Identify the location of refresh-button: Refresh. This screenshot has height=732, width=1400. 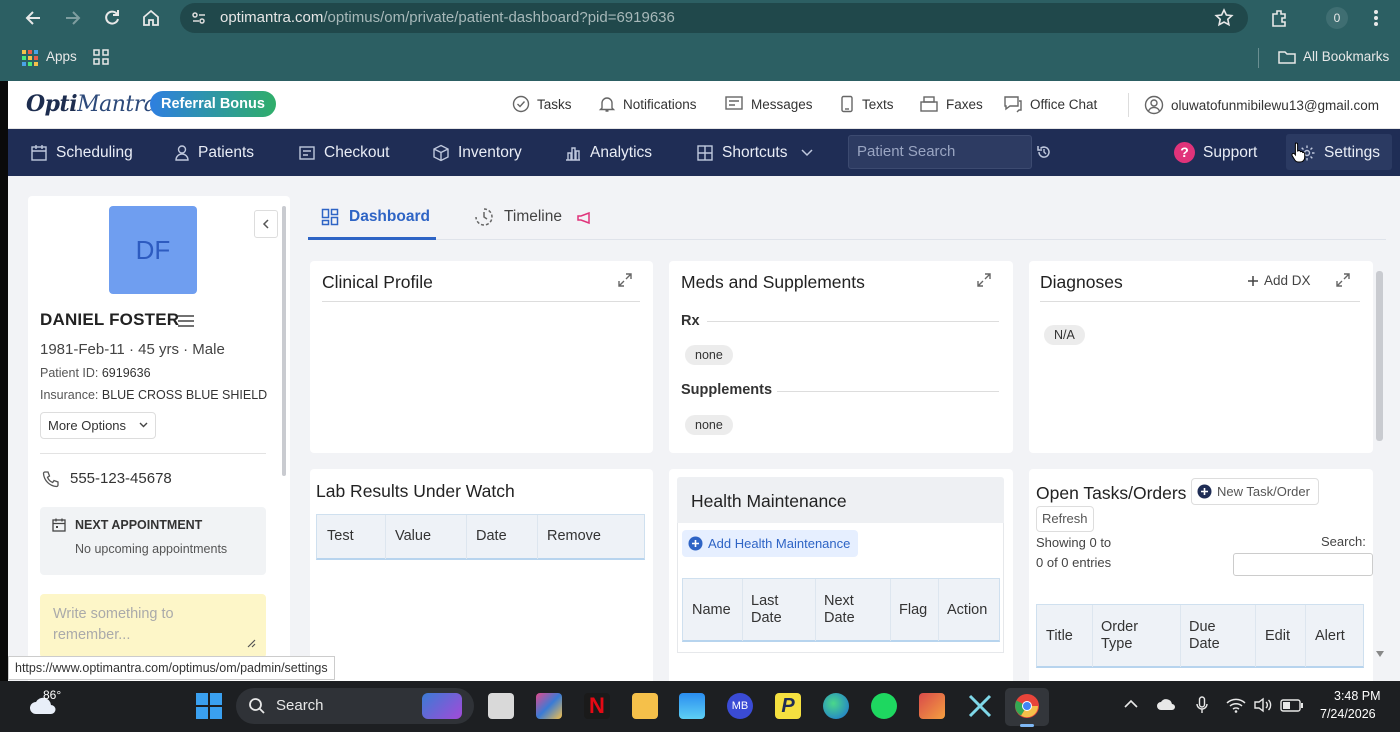
(1065, 519).